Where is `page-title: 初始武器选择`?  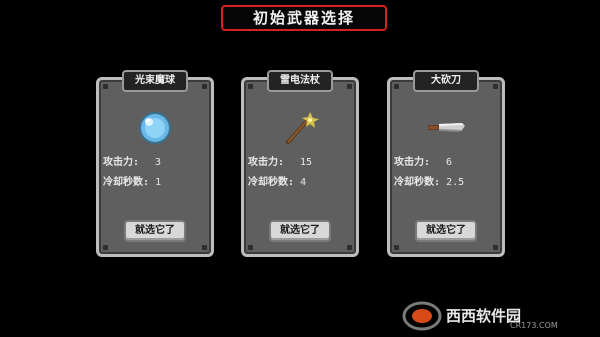
page-title: 初始武器选择 is located at coordinates (304, 18).